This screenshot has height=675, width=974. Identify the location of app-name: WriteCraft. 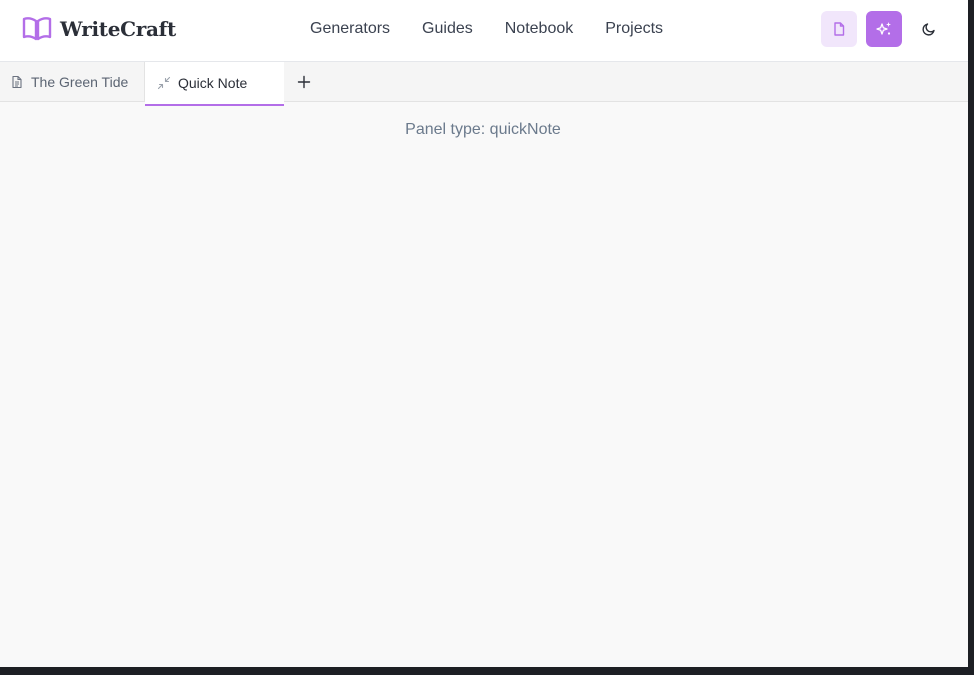
(118, 29).